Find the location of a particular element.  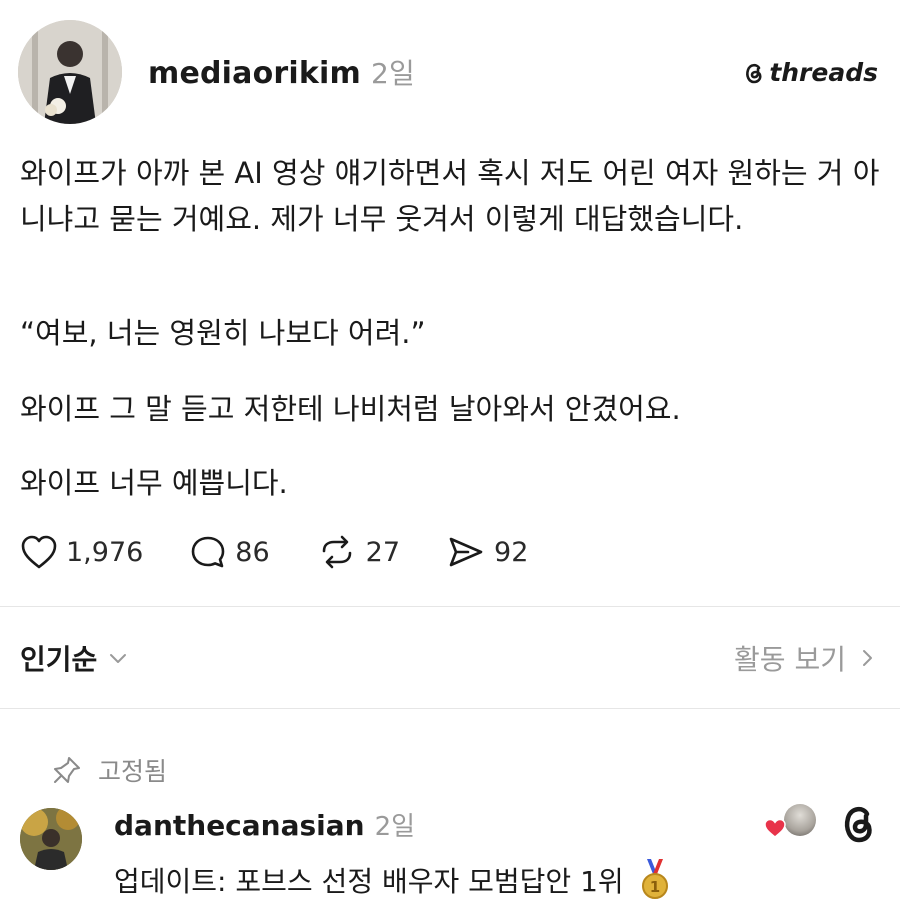

post-action-bar: 1,976 86 27 92 is located at coordinates (297, 552).